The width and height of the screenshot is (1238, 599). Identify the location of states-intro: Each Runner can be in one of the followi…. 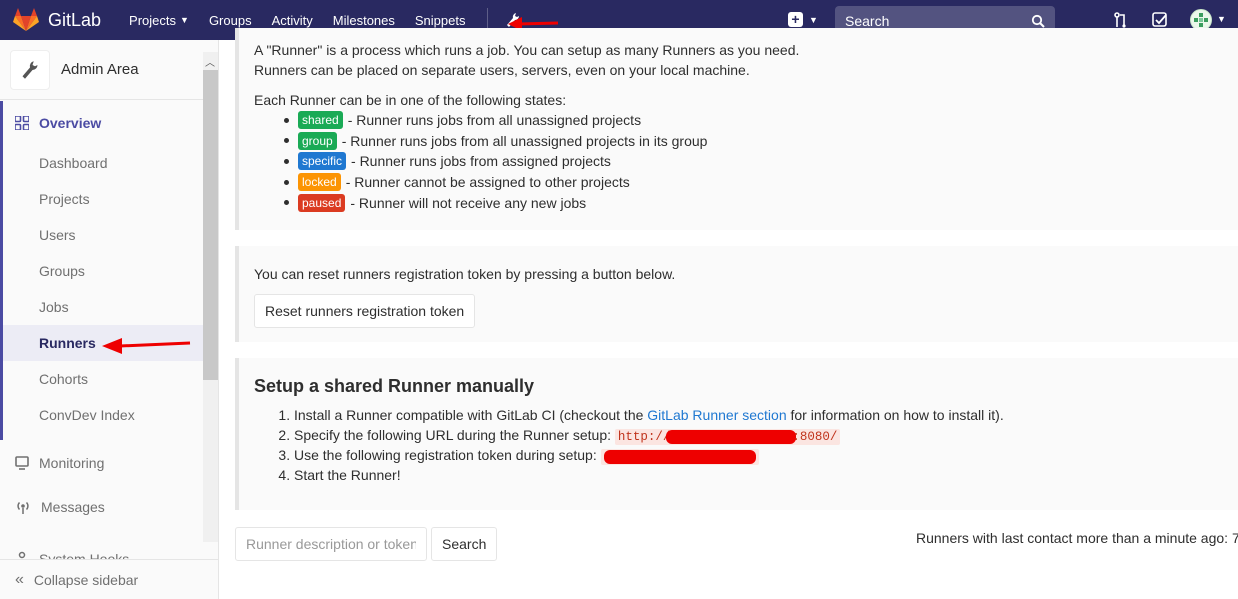
(410, 100).